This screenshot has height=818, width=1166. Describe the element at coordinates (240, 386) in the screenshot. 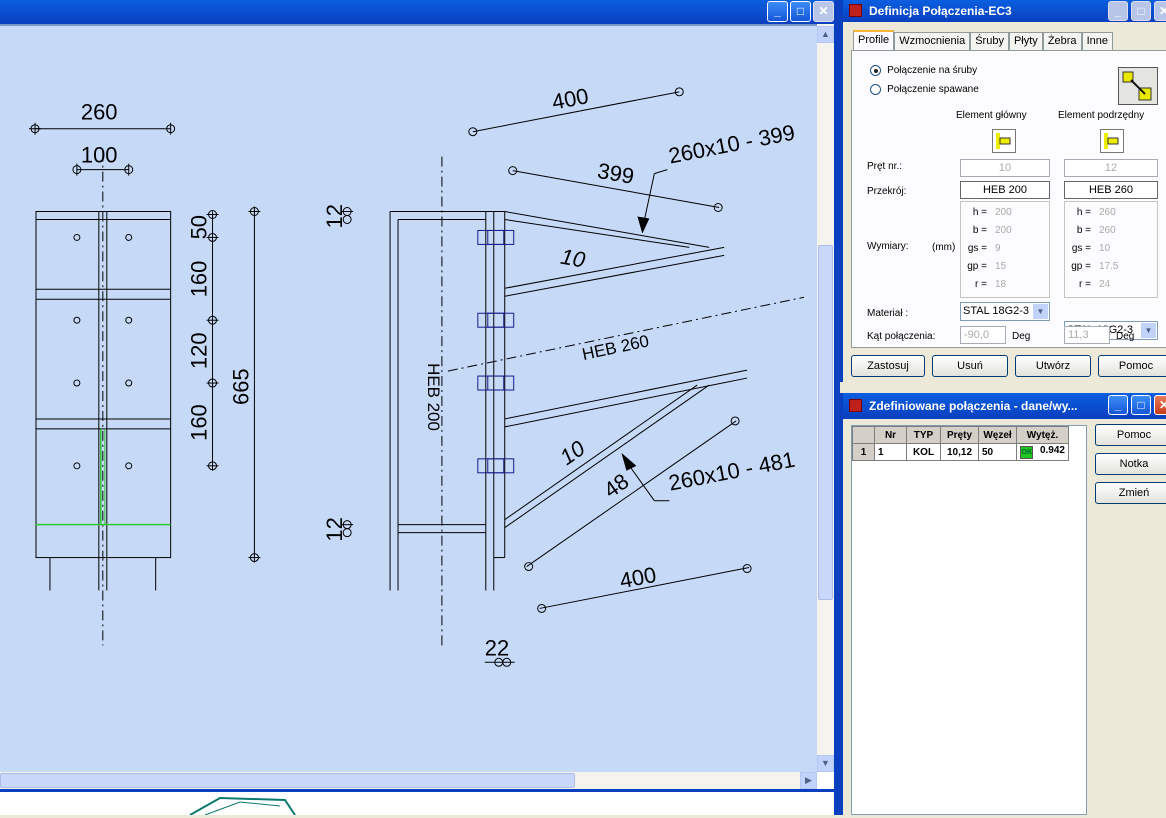

I see `dim-665: 665` at that location.